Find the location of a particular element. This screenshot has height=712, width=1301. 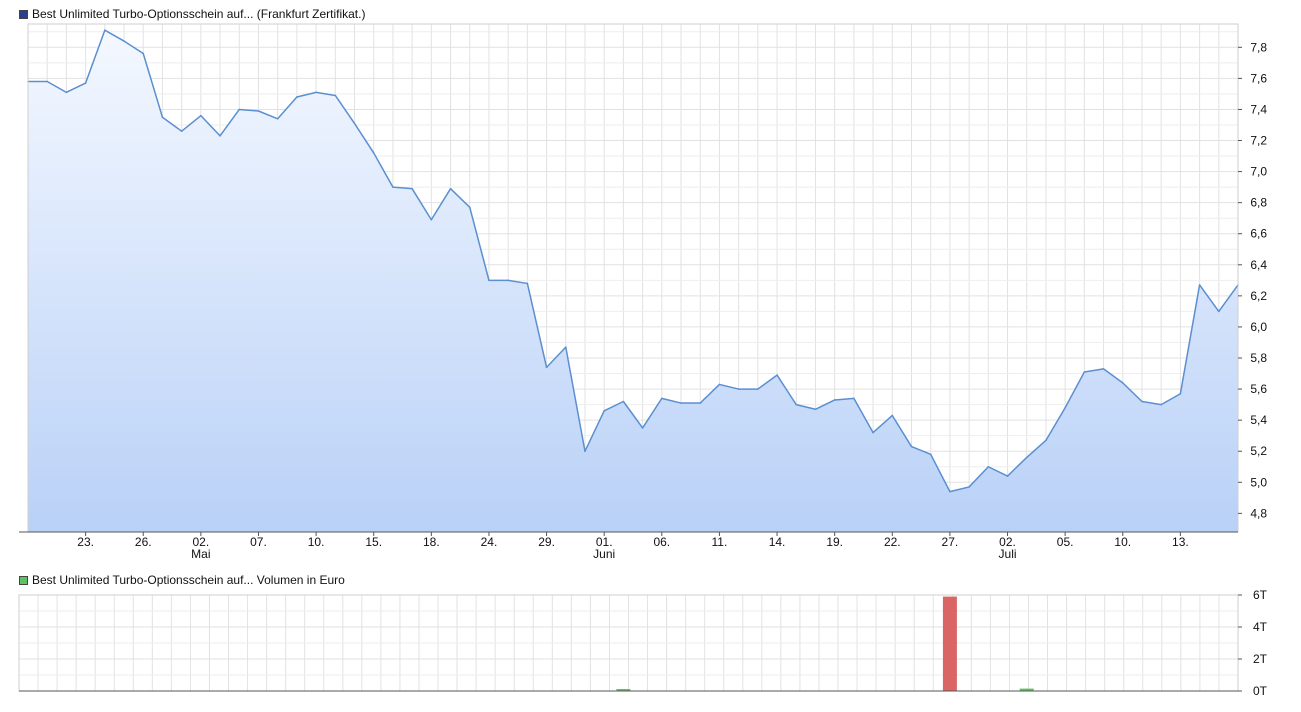

price-y-tick-label: 5,2 is located at coordinates (1258, 451).